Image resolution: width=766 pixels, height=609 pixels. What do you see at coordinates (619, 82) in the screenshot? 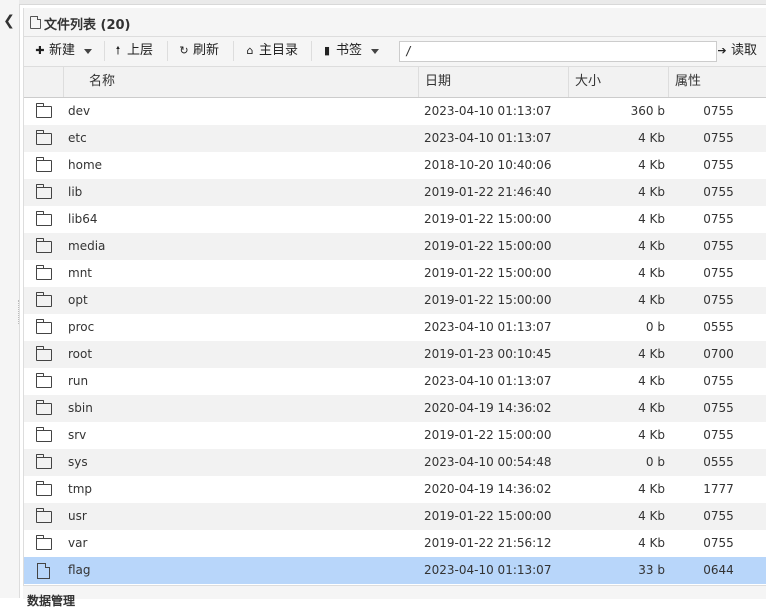
I see `column-header-size: 大小` at bounding box center [619, 82].